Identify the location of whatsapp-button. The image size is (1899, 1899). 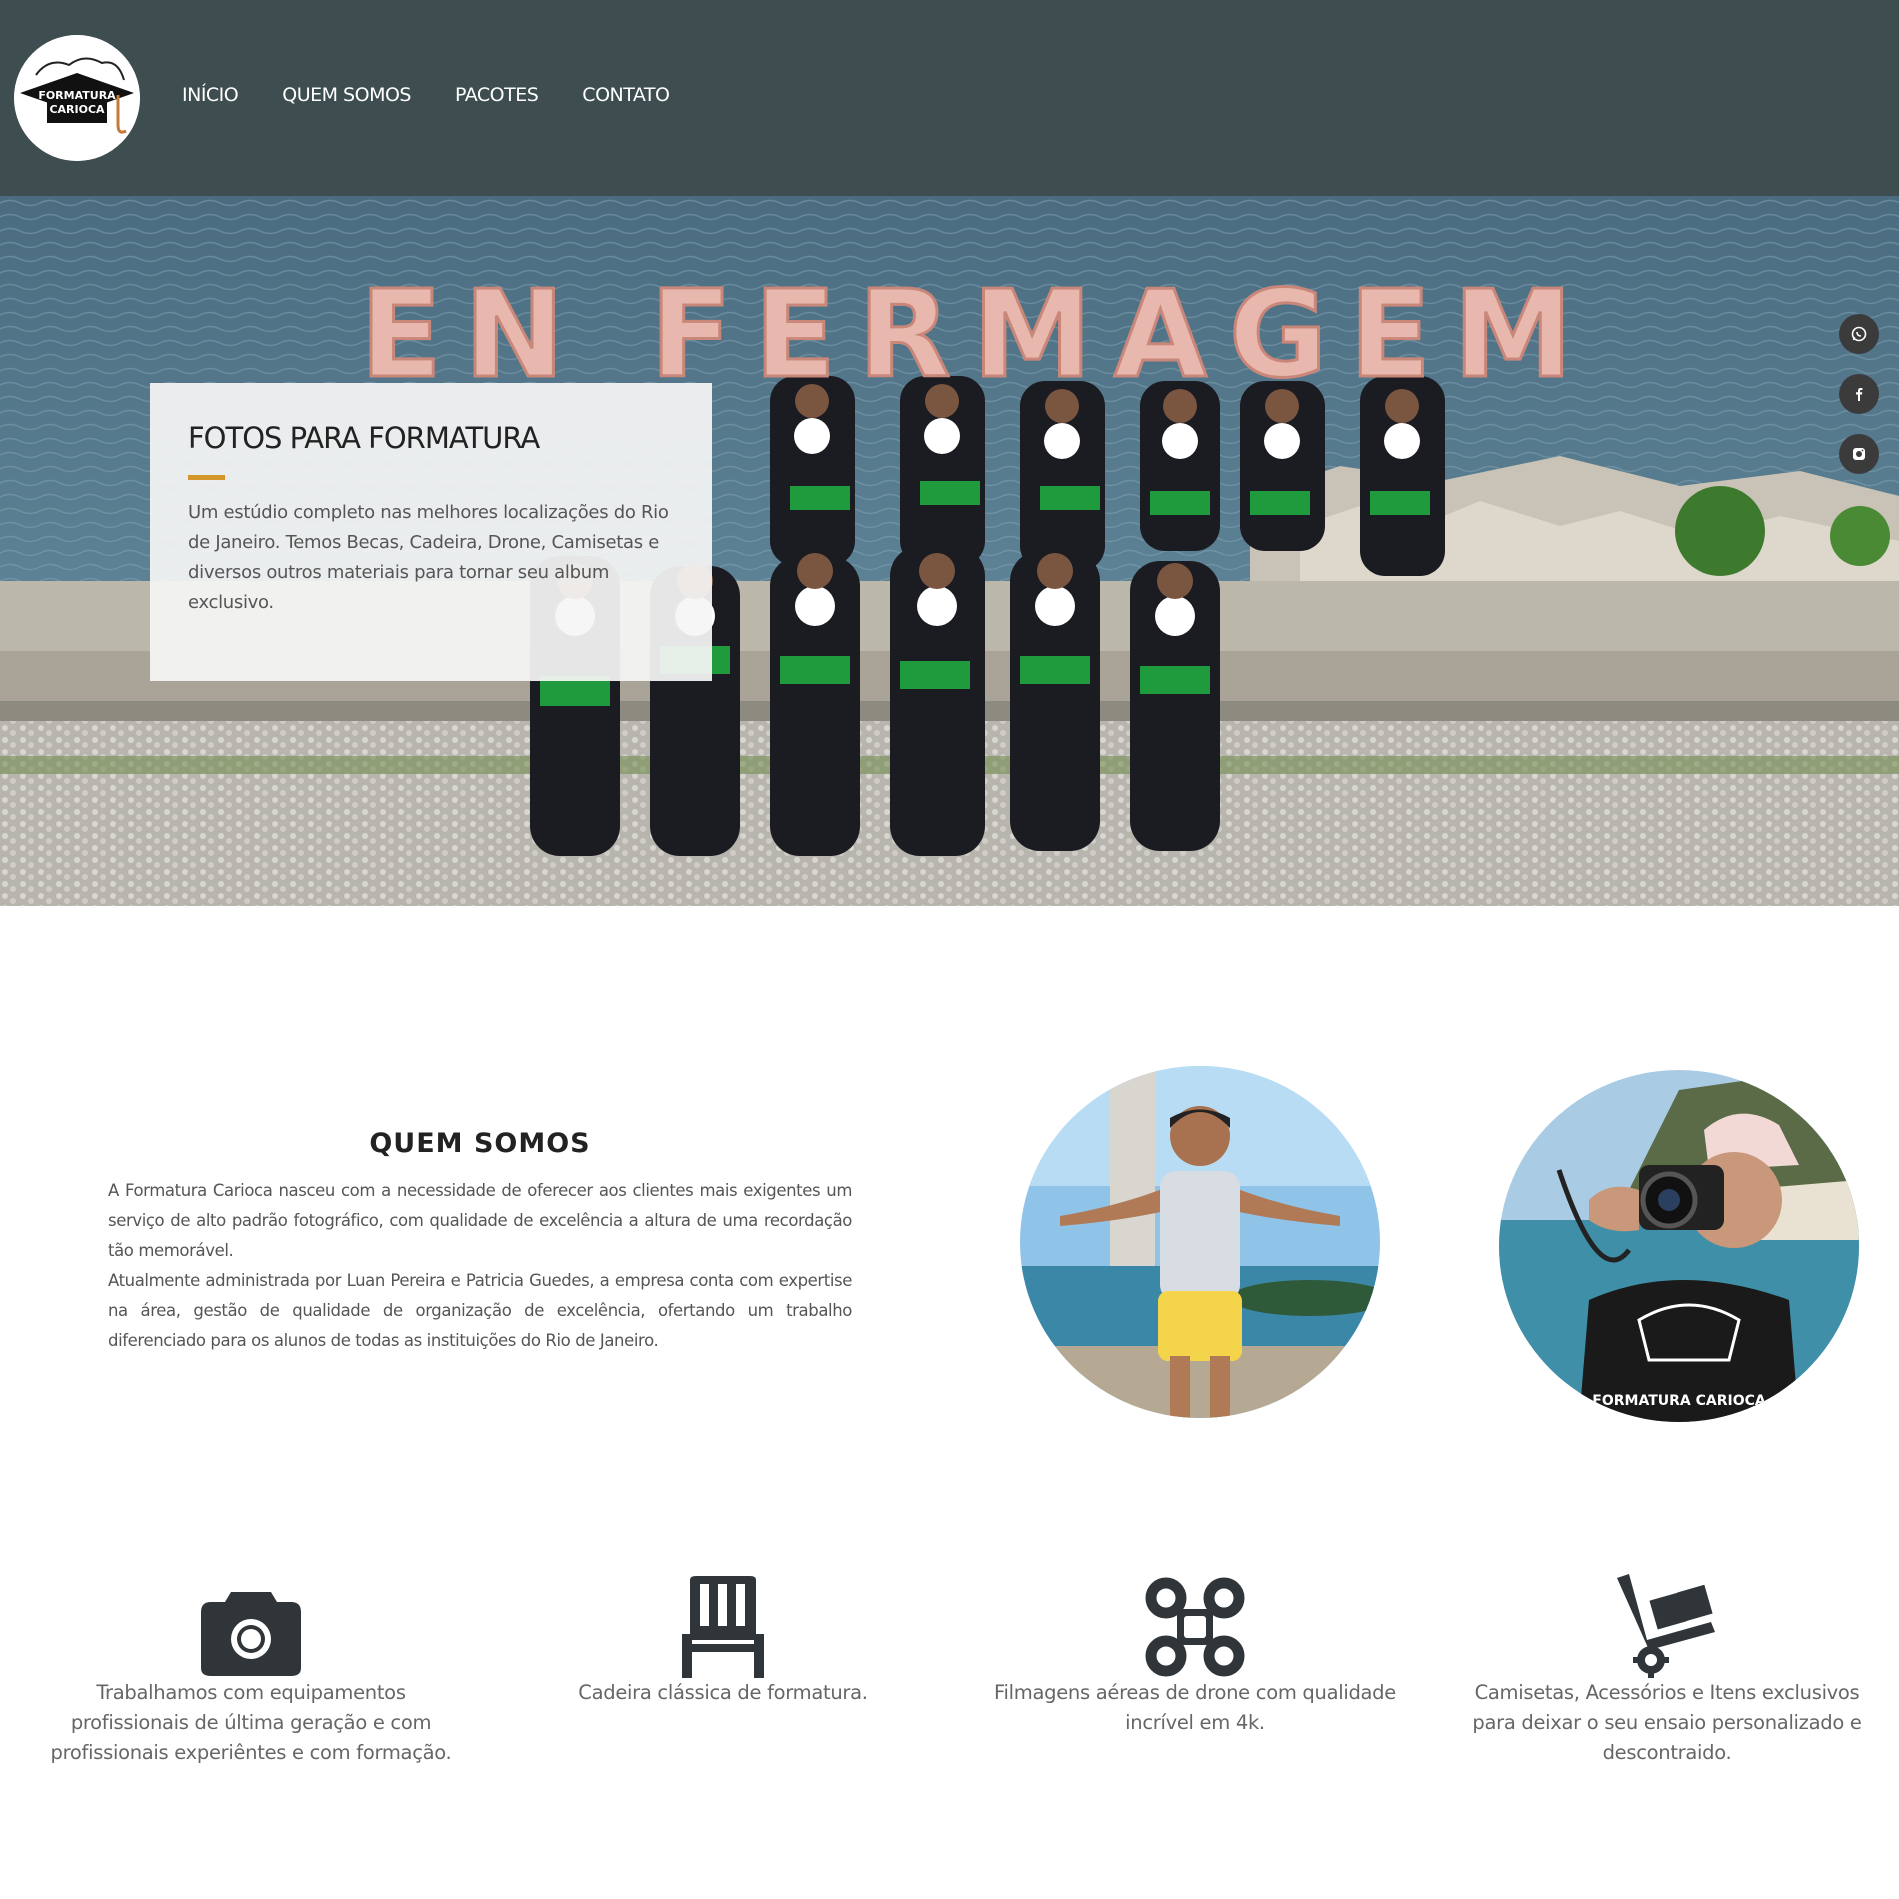
(1859, 334).